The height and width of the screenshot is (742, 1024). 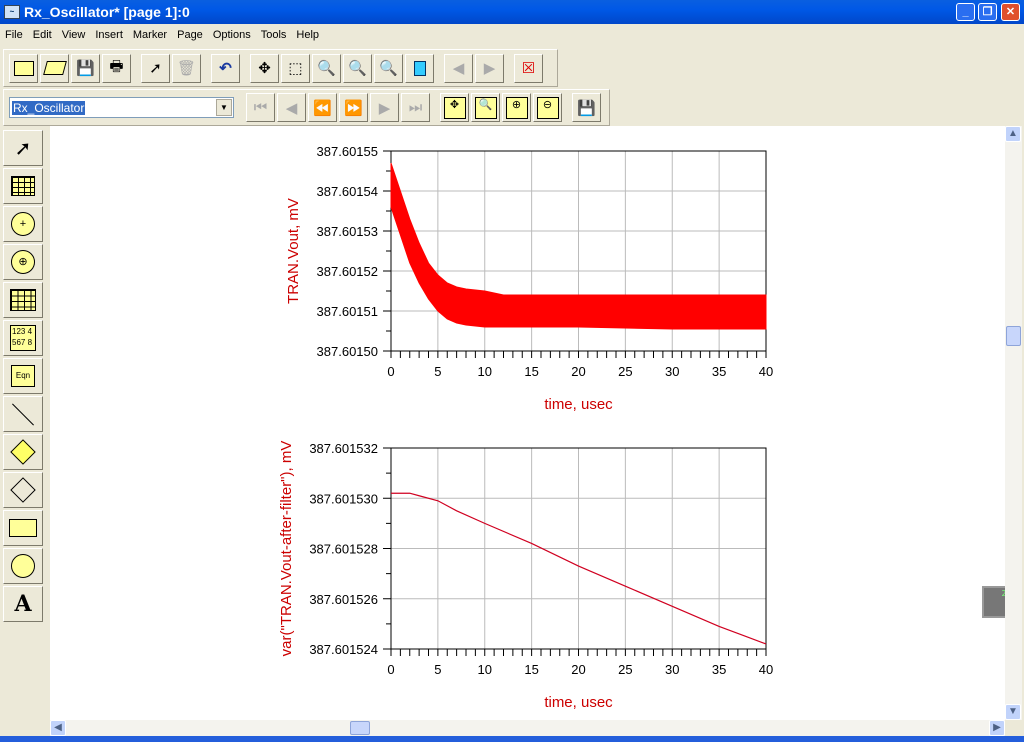 I want to click on smith-chart-tool: ⊕, so click(x=23, y=262).